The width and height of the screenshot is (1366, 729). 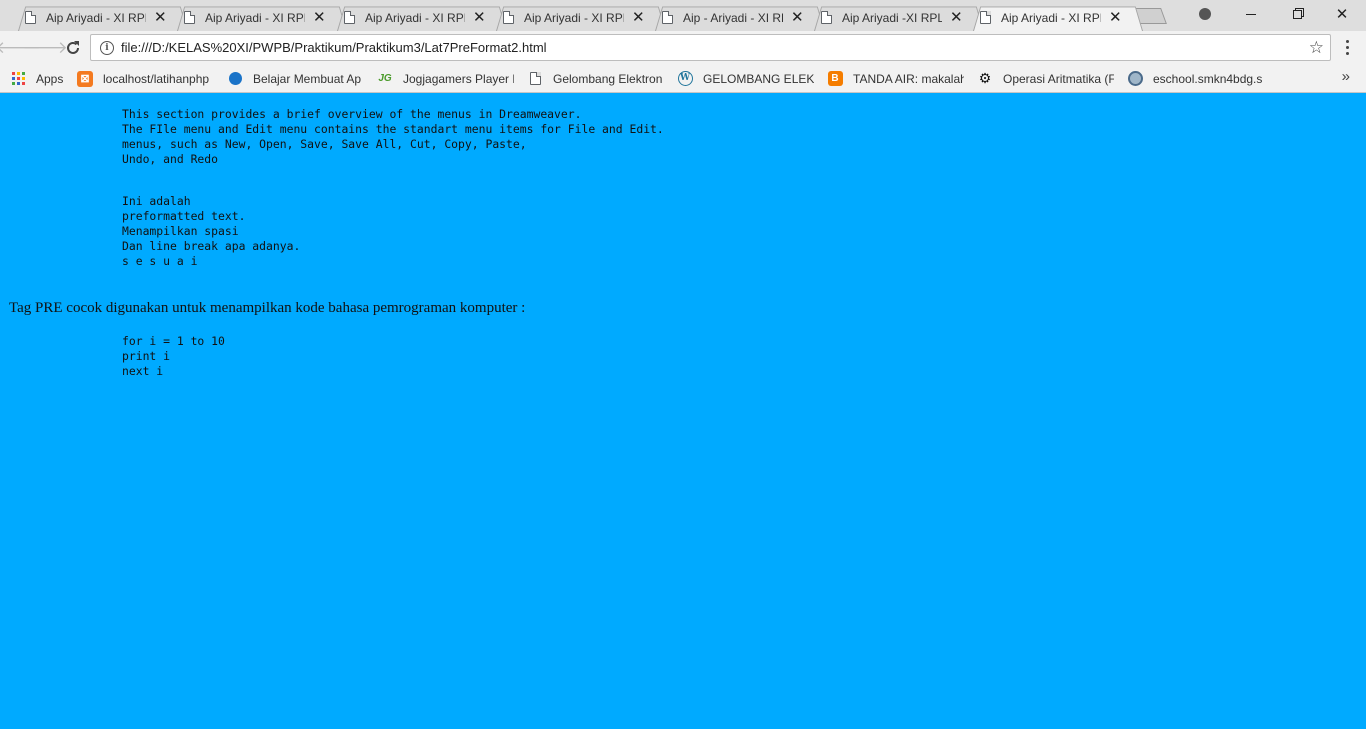 I want to click on blue-drop-icon, so click(x=235, y=79).